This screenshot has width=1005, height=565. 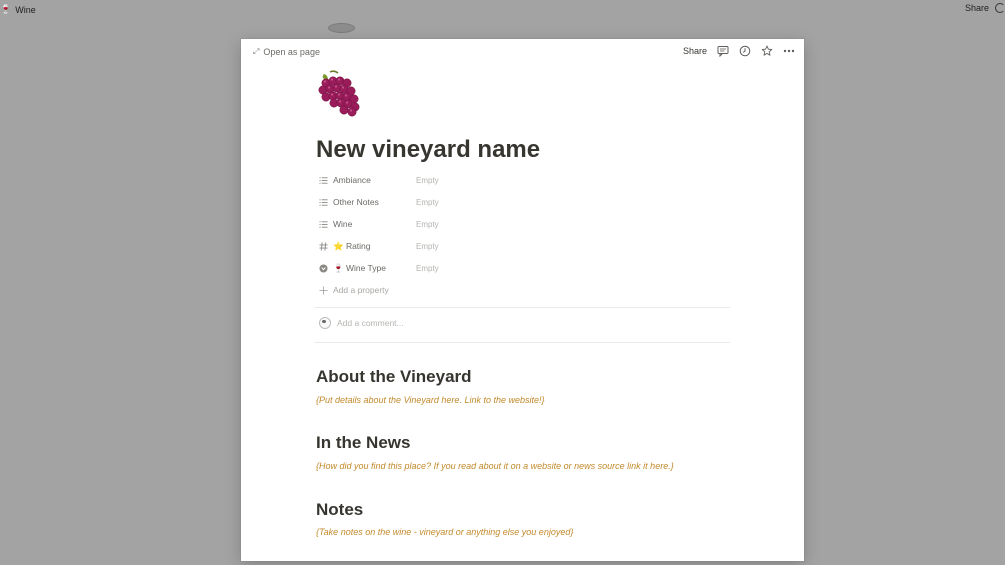 I want to click on property-ambiance: Ambiance Empty, so click(x=523, y=180).